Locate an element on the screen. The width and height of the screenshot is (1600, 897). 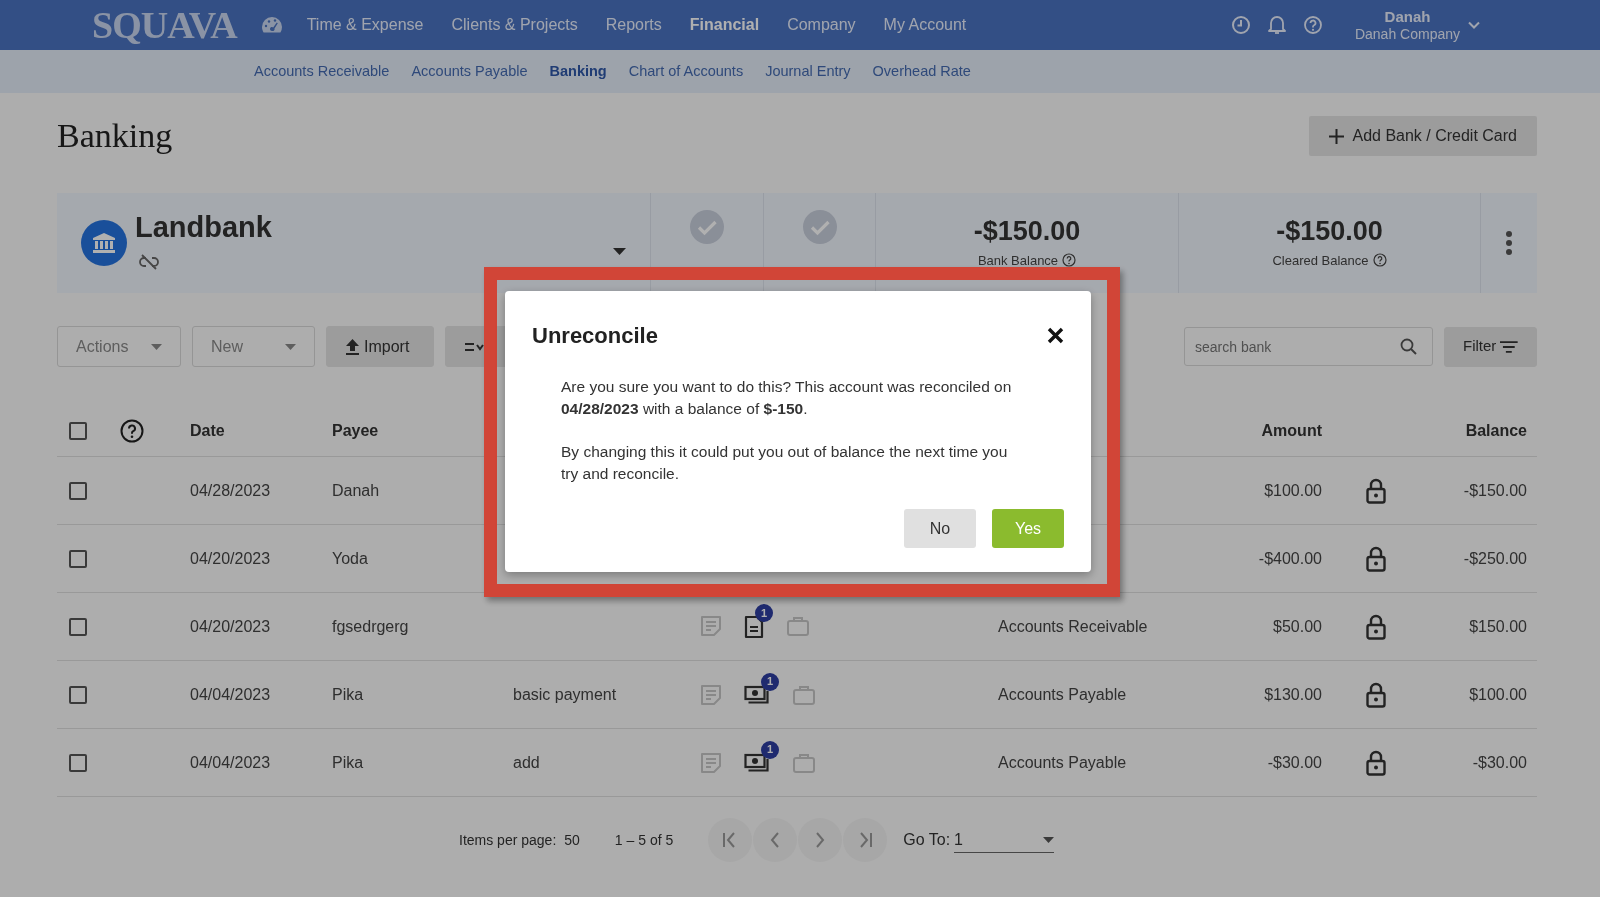
import-button: Import is located at coordinates (380, 346).